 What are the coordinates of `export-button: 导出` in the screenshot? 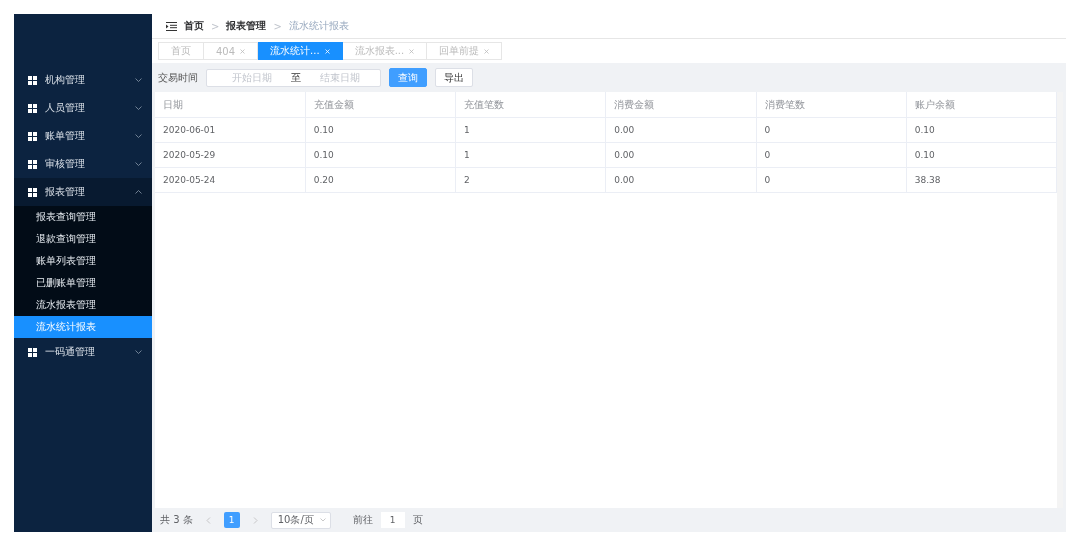 It's located at (454, 77).